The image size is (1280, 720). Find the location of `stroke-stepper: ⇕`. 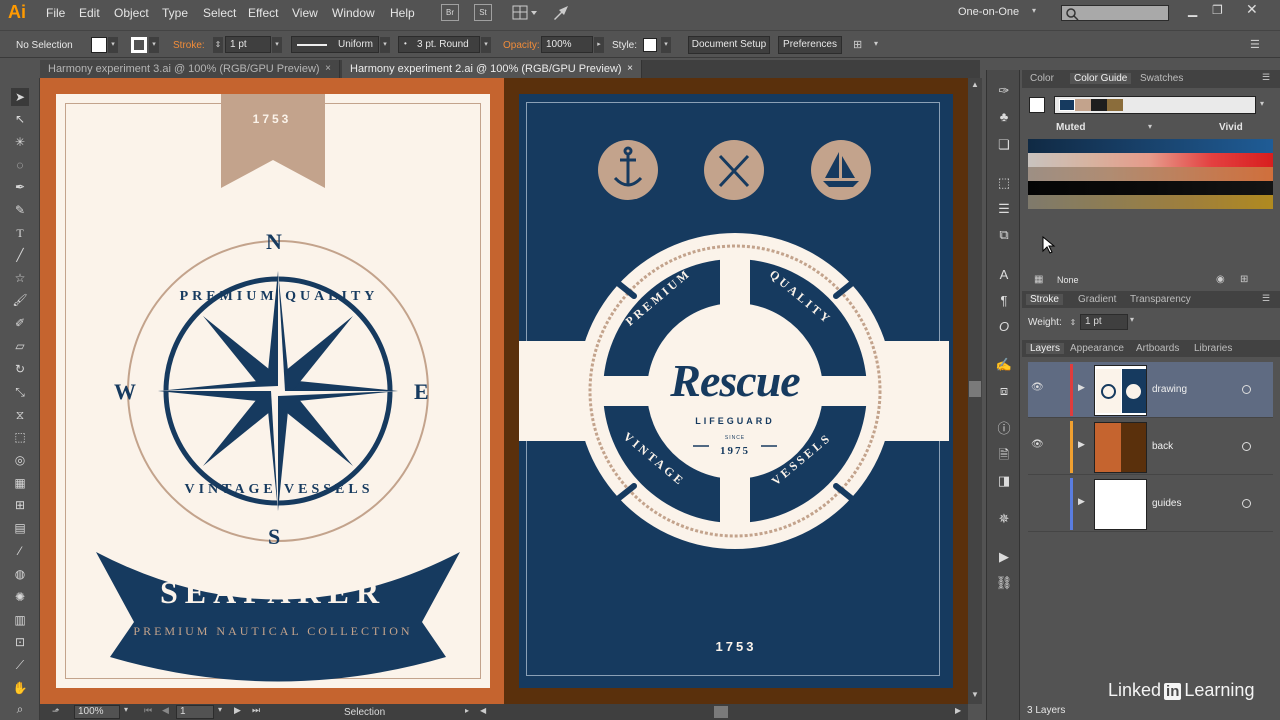

stroke-stepper: ⇕ is located at coordinates (218, 45).